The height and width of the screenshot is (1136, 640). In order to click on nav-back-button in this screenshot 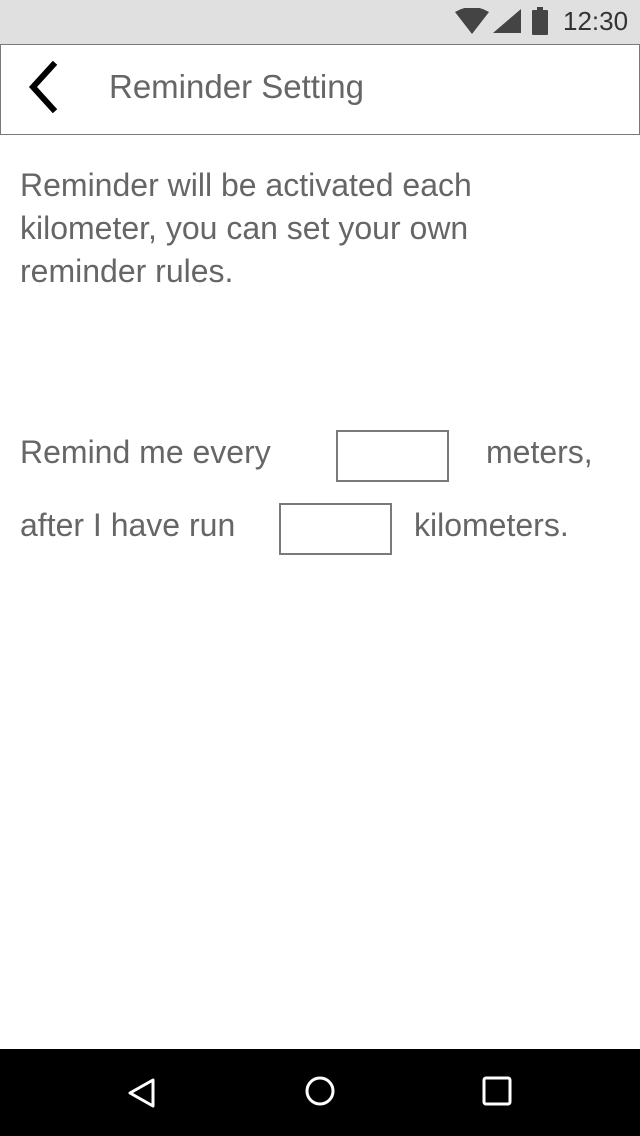, I will do `click(142, 1093)`.